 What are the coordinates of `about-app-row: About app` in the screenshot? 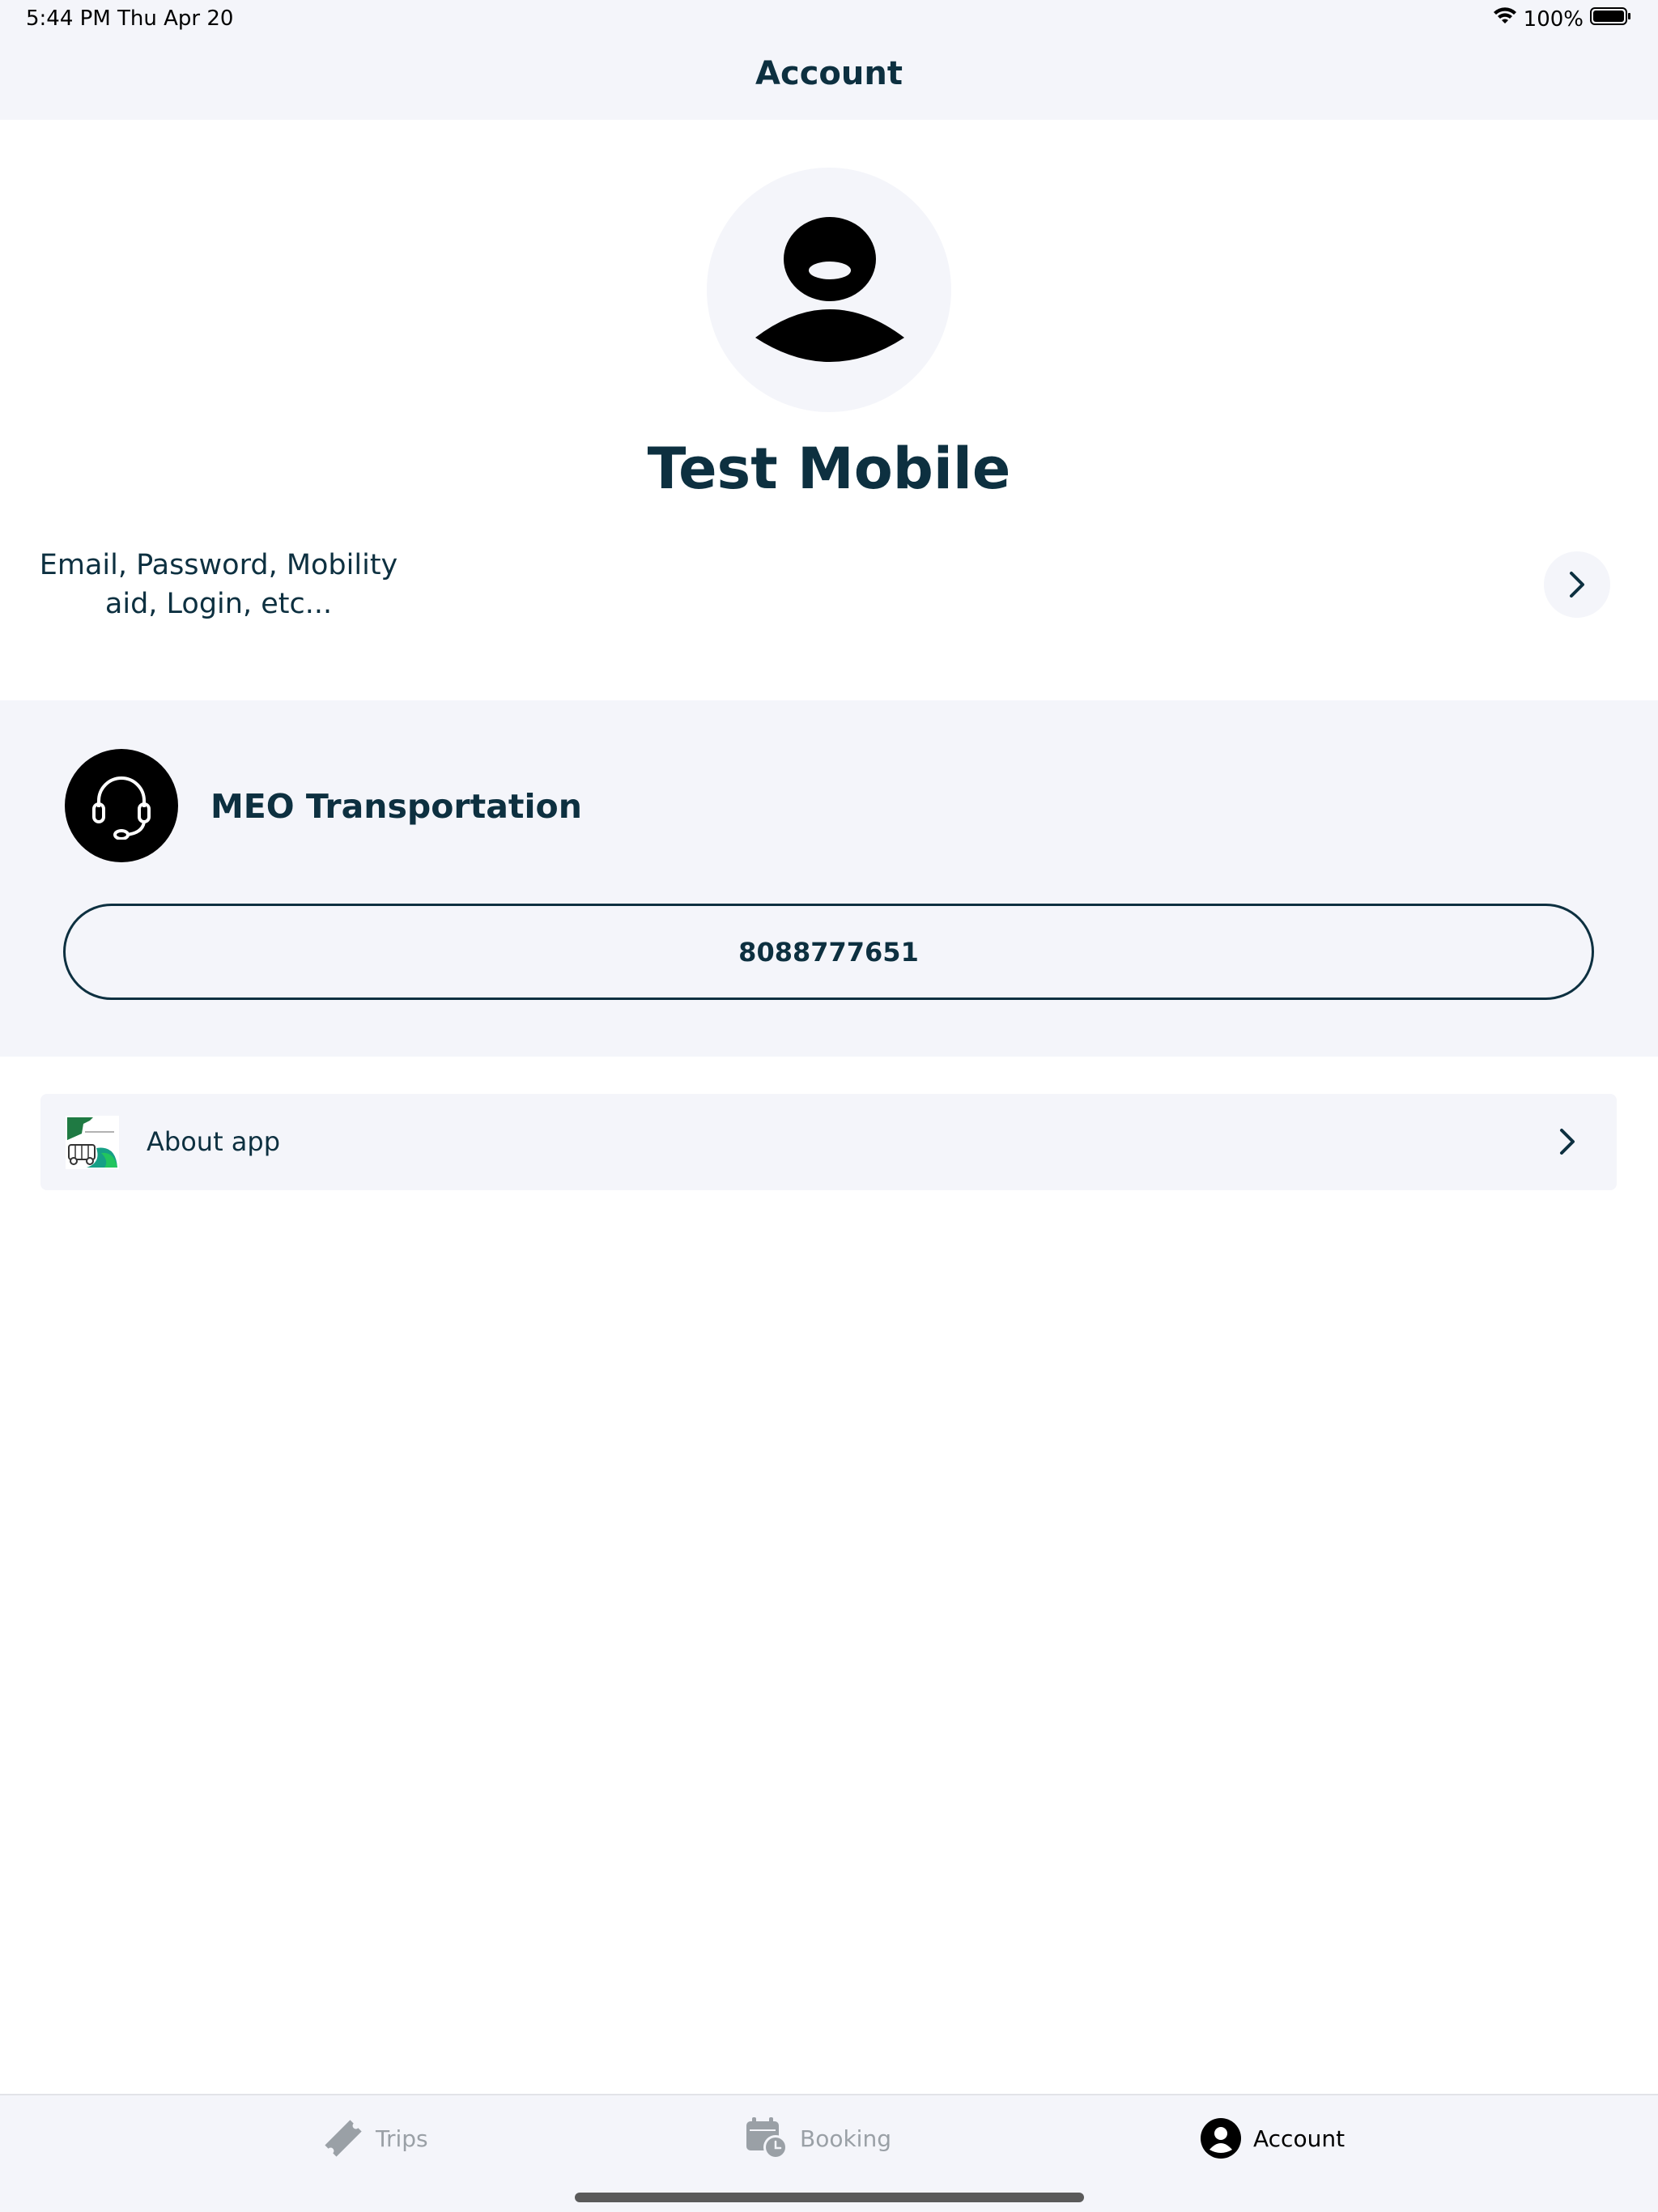 It's located at (828, 1142).